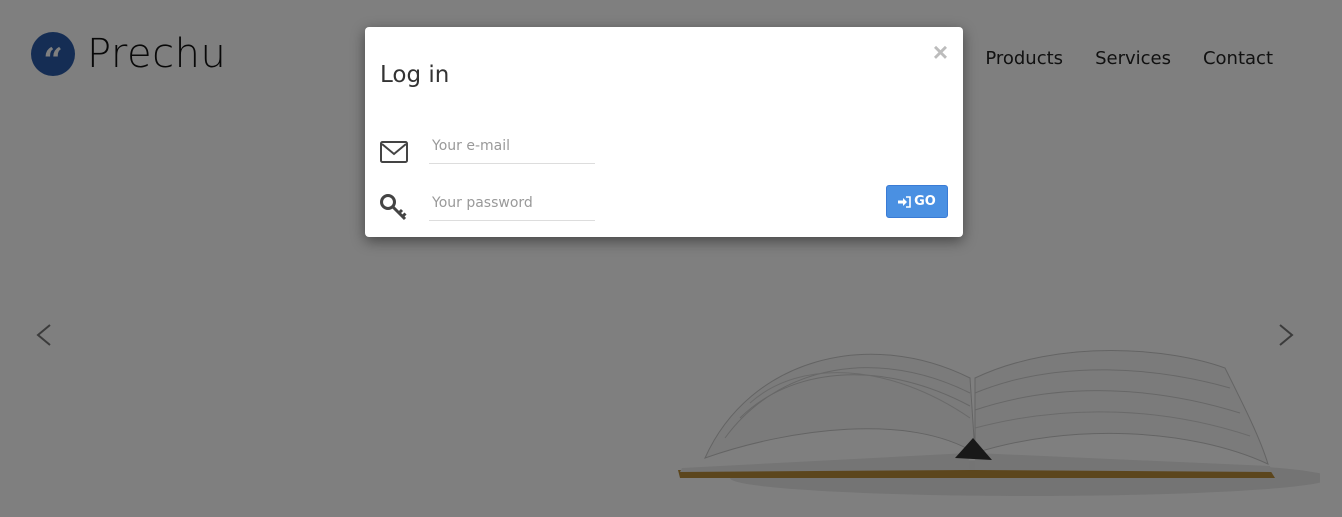 The image size is (1342, 517). I want to click on go-button: GO, so click(917, 201).